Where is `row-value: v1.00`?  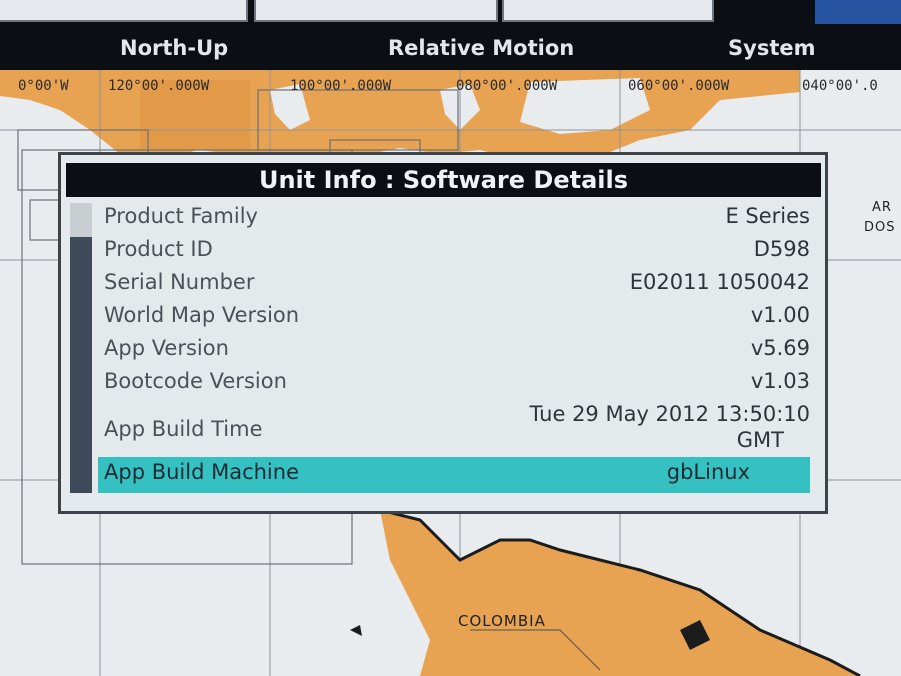 row-value: v1.00 is located at coordinates (780, 315).